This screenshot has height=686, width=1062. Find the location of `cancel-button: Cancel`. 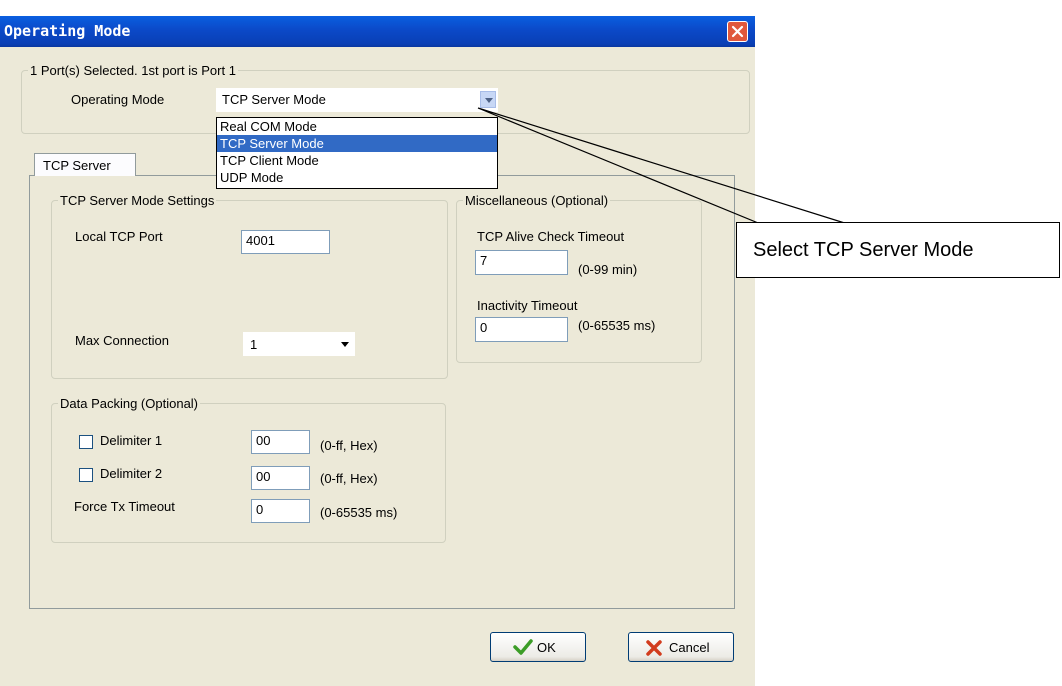

cancel-button: Cancel is located at coordinates (681, 647).